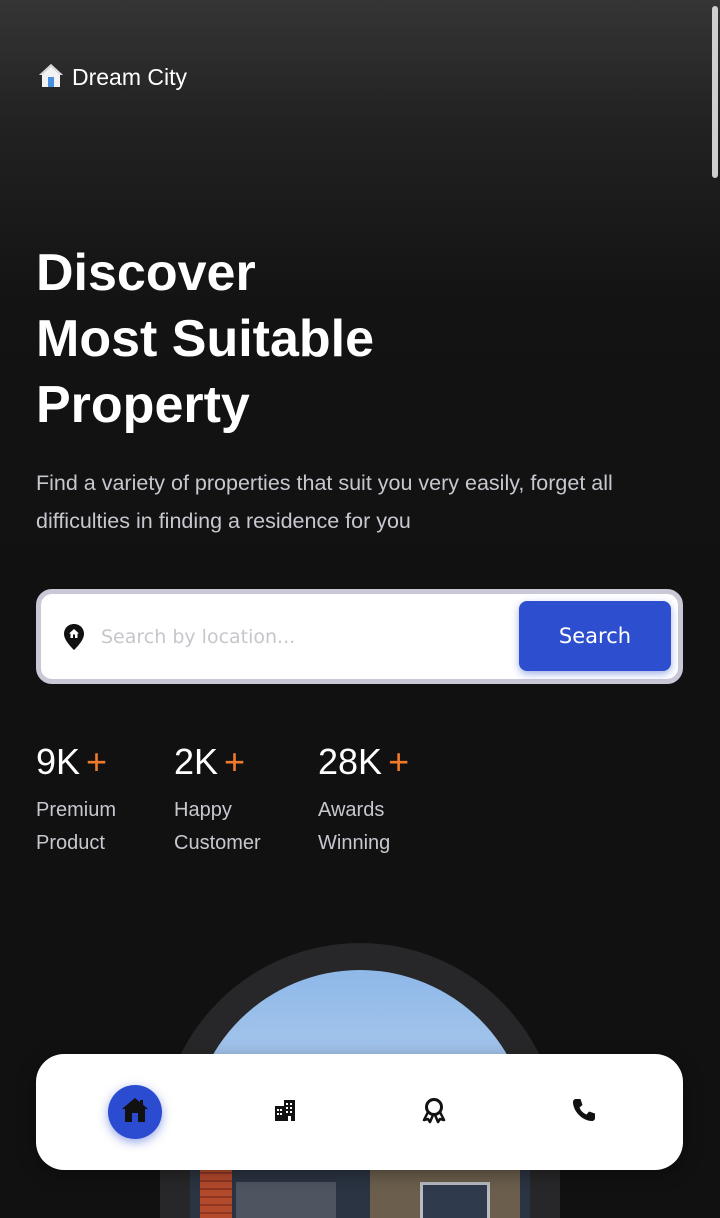 This screenshot has width=720, height=1218. Describe the element at coordinates (51, 77) in the screenshot. I see `house-logo-icon` at that location.